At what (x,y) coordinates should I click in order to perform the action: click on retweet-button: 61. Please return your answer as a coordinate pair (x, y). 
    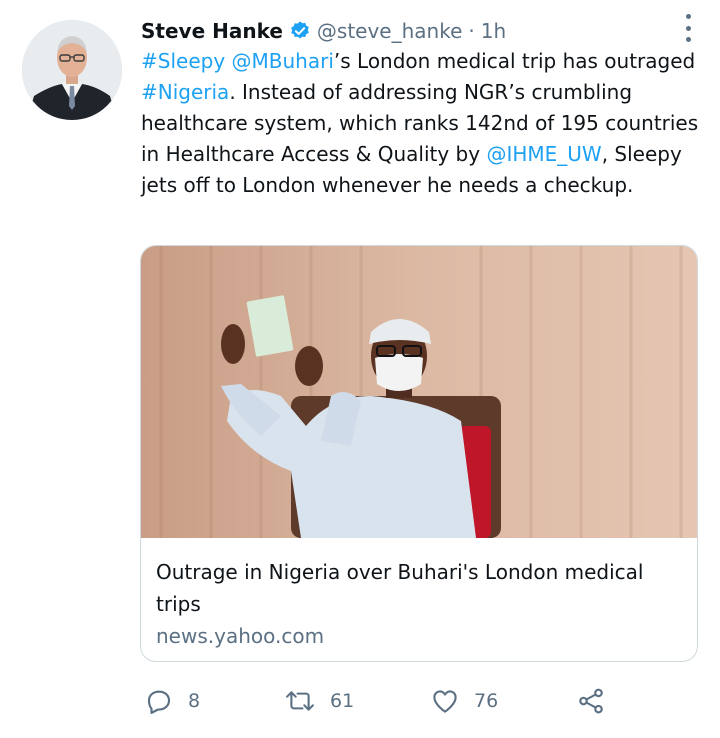
    Looking at the image, I should click on (319, 701).